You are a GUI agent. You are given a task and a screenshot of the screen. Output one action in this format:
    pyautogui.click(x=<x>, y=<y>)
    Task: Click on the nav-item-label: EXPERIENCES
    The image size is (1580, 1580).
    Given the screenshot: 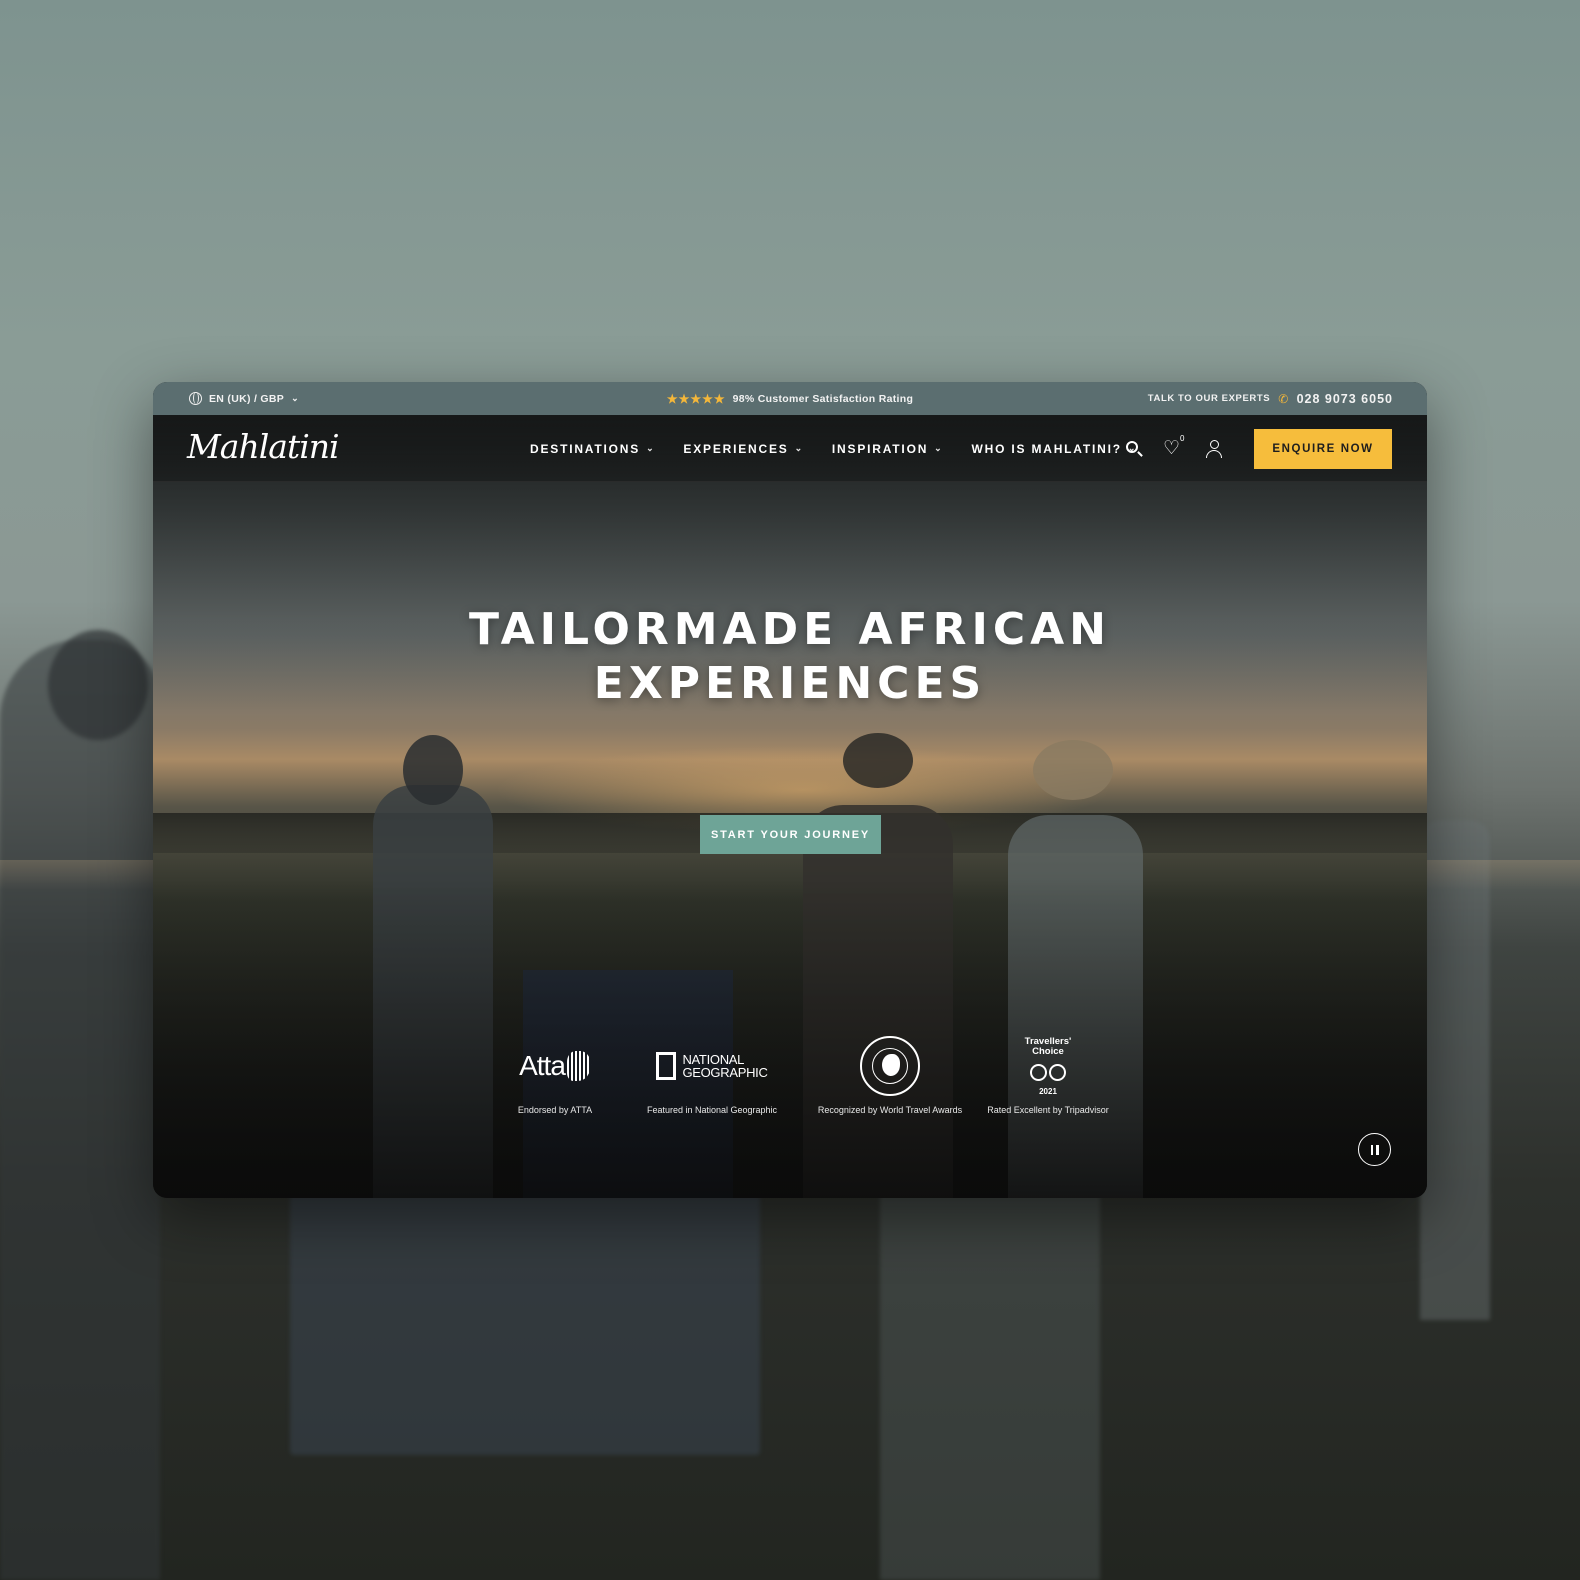 What is the action you would take?
    pyautogui.click(x=736, y=448)
    